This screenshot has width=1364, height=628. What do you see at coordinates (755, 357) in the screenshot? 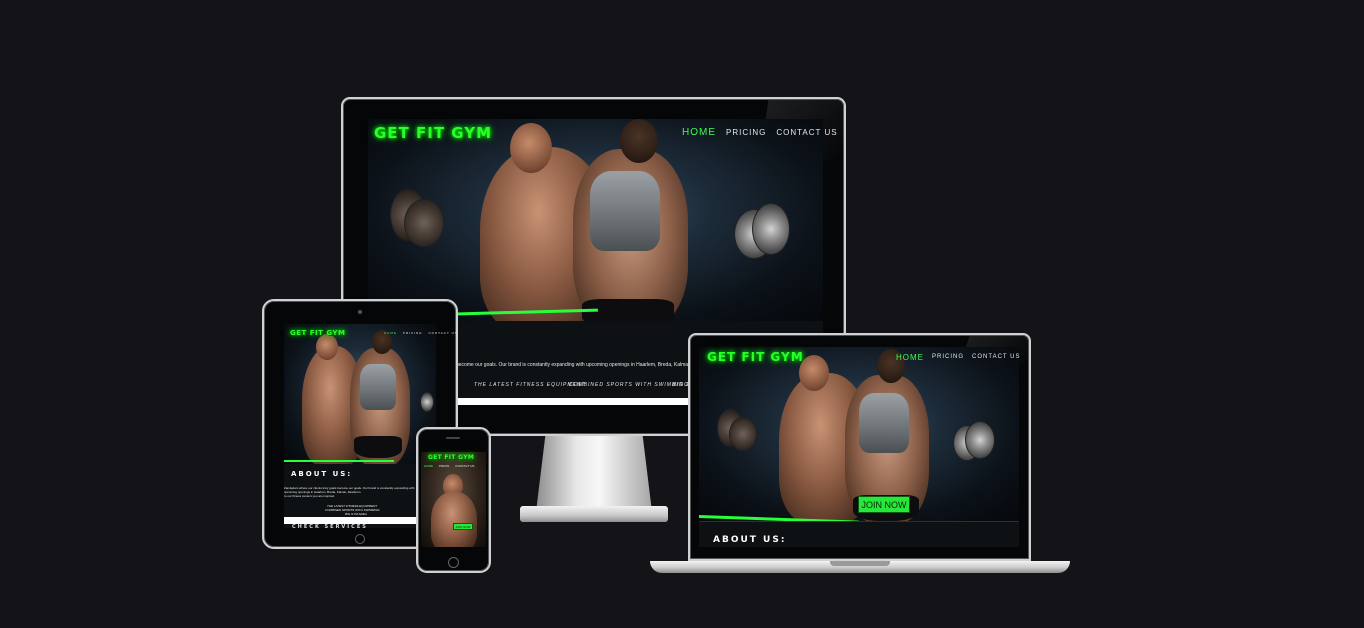
I see `laptop-logo: GET FIT GYM` at bounding box center [755, 357].